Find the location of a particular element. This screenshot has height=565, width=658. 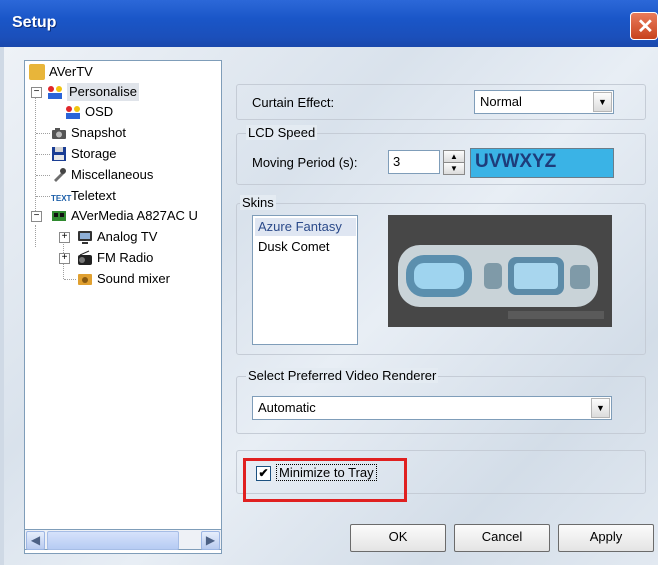

tree-item-label: Storage is located at coordinates (94, 153).